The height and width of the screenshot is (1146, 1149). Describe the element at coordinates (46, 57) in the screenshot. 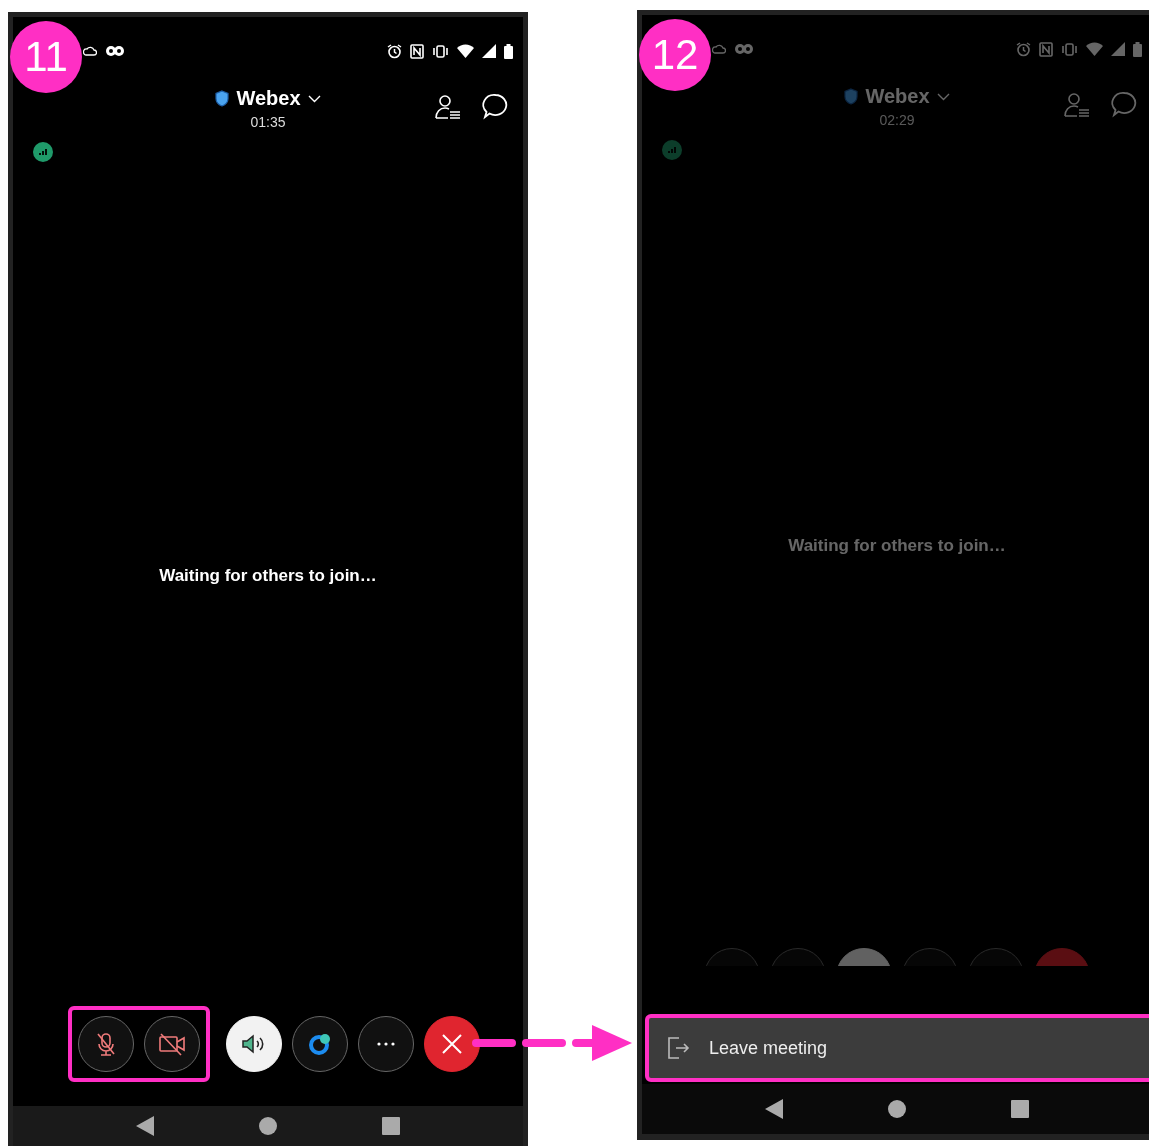

I see `step-number-badge: 11` at that location.